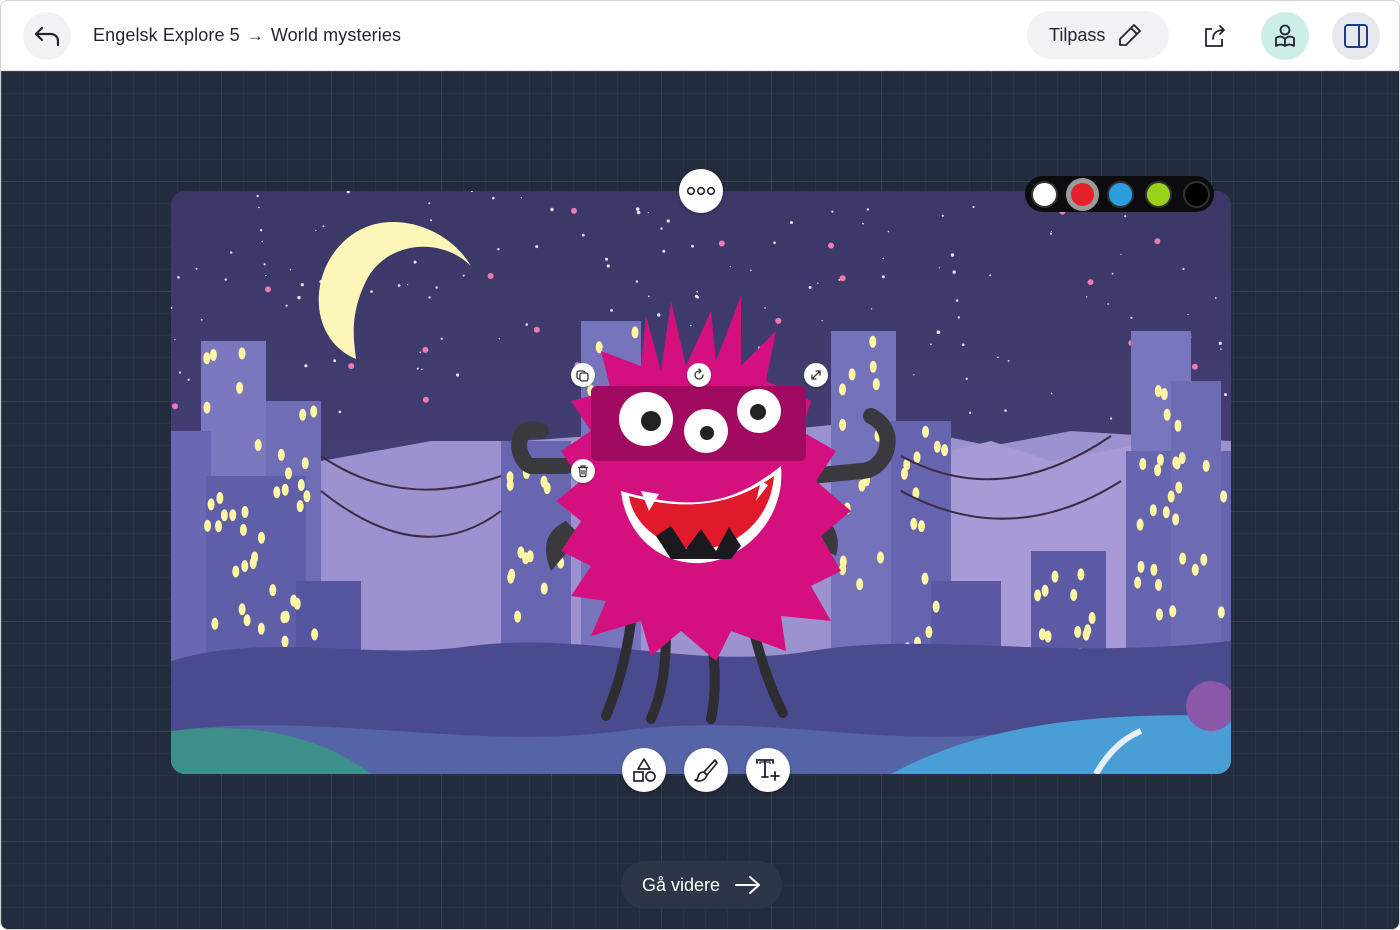 This screenshot has width=1400, height=930. I want to click on more-dots-icon, so click(701, 191).